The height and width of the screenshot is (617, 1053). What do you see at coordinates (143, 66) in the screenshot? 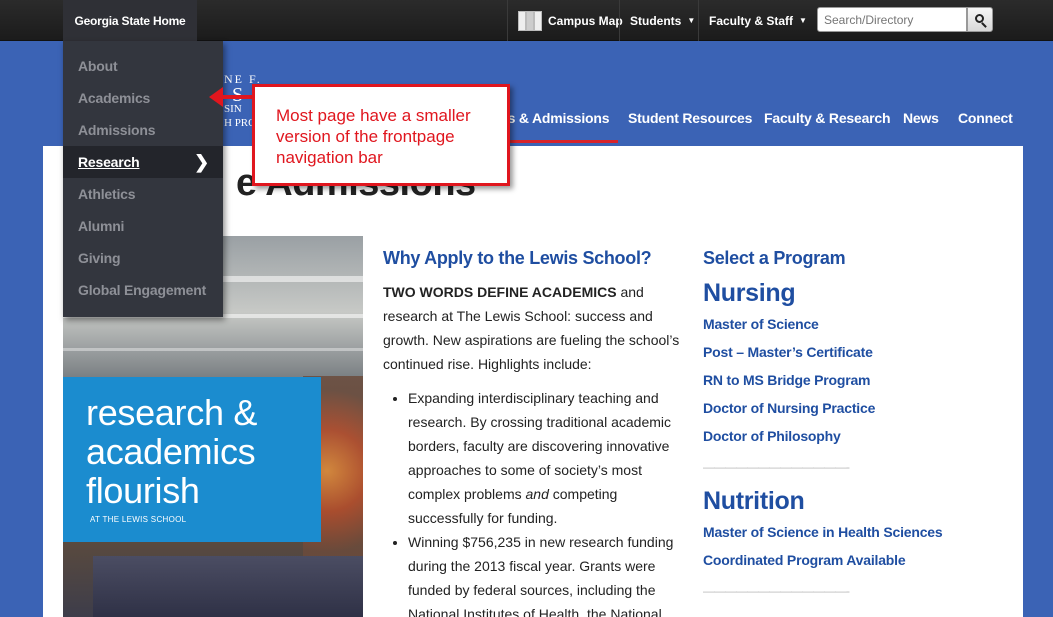
I see `dropdown-item-about: About` at bounding box center [143, 66].